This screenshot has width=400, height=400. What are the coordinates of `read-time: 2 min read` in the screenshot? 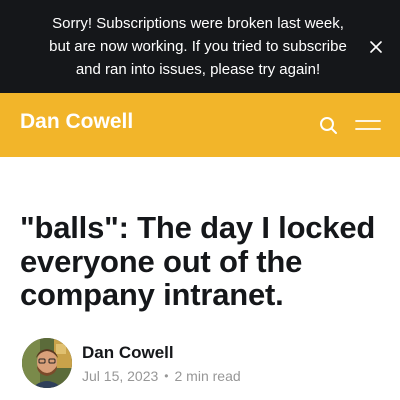 It's located at (207, 376).